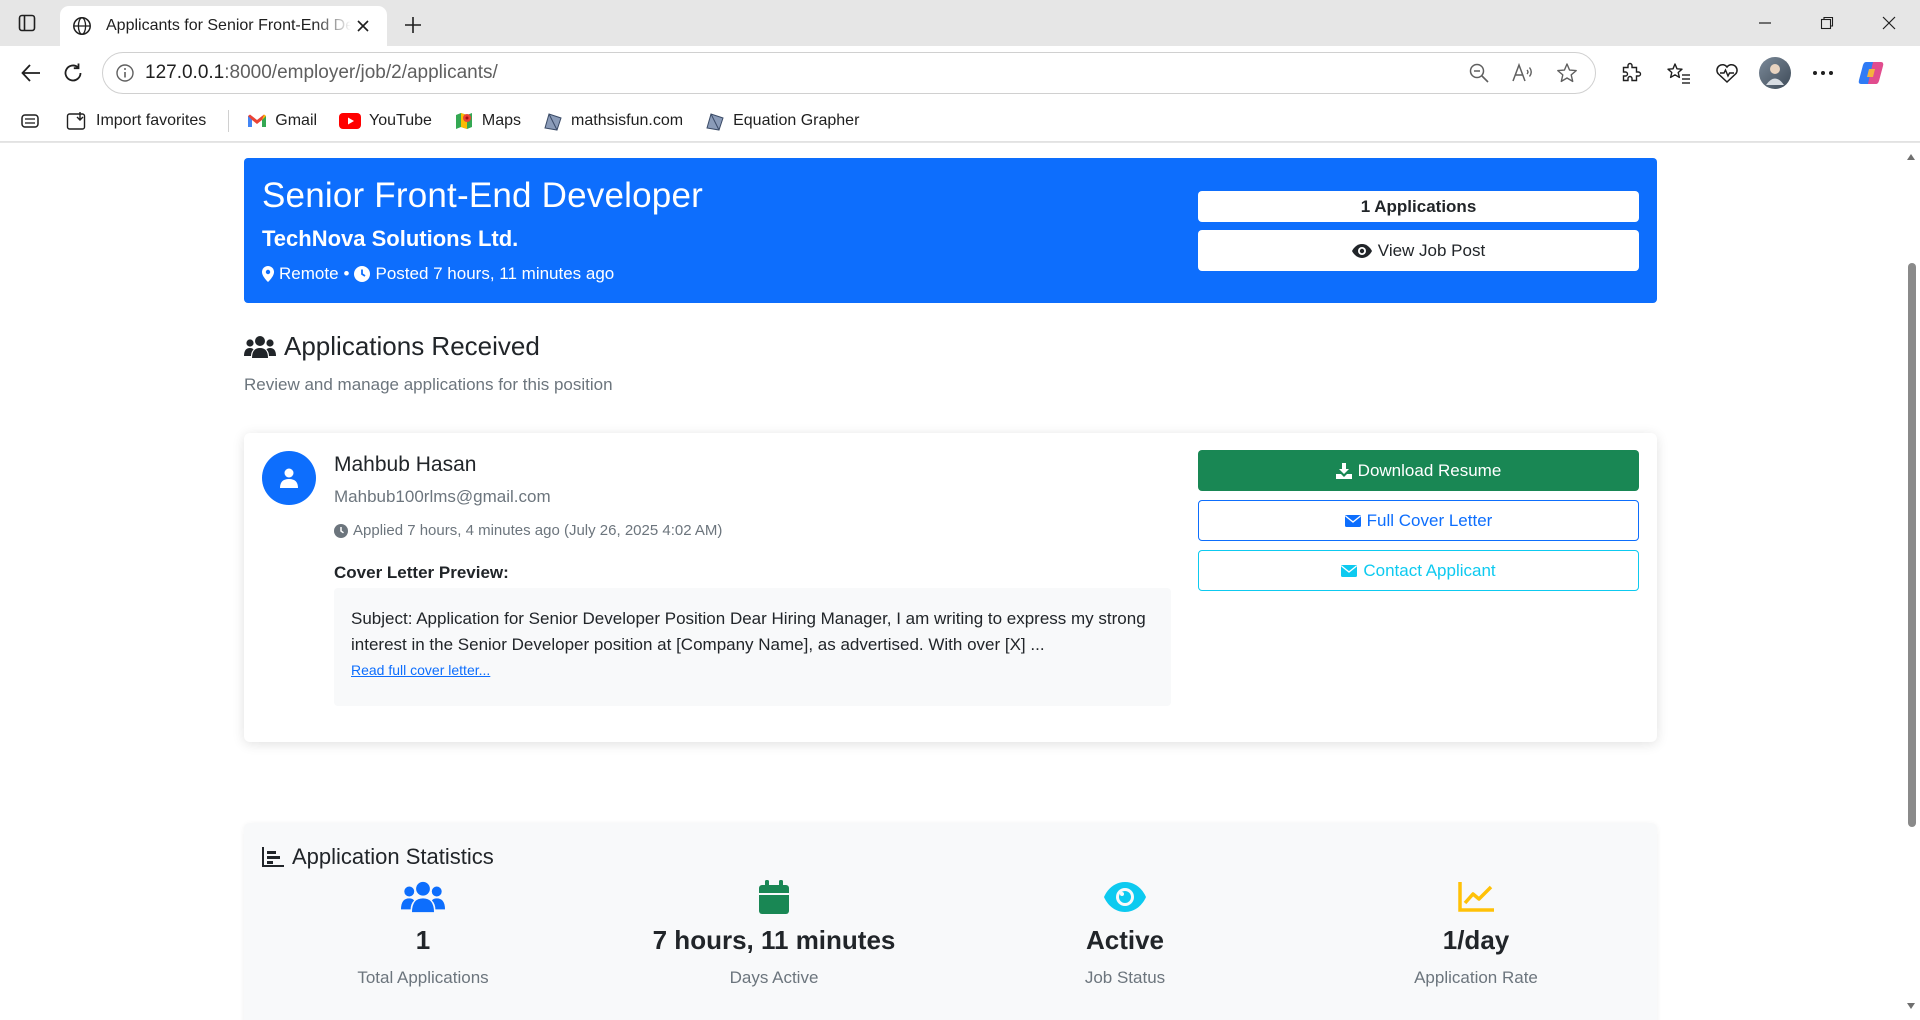 The image size is (1920, 1020). I want to click on chart-line-icon, so click(1476, 897).